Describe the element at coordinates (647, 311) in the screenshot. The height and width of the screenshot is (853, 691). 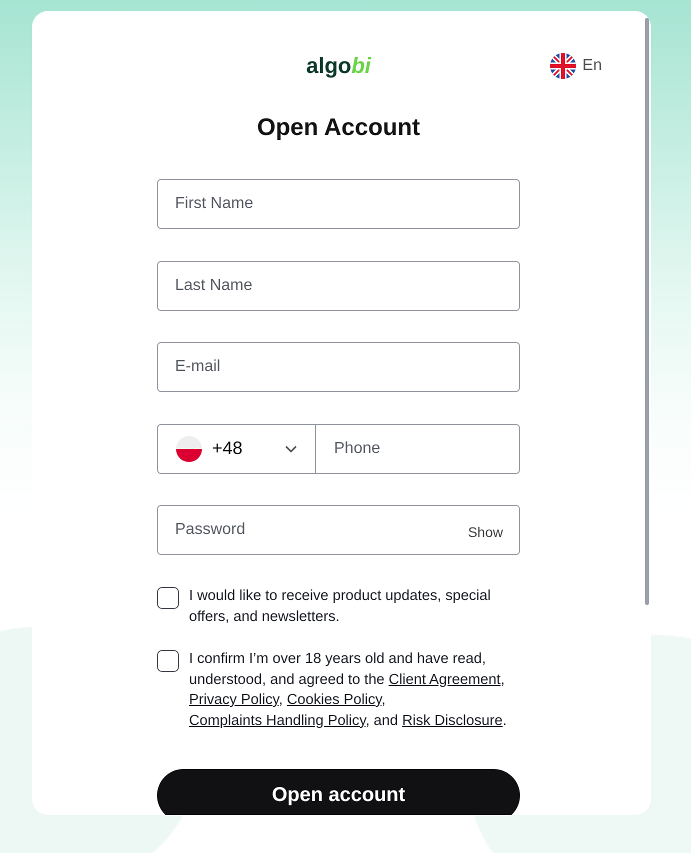
I see `scrollbar-thumb` at that location.